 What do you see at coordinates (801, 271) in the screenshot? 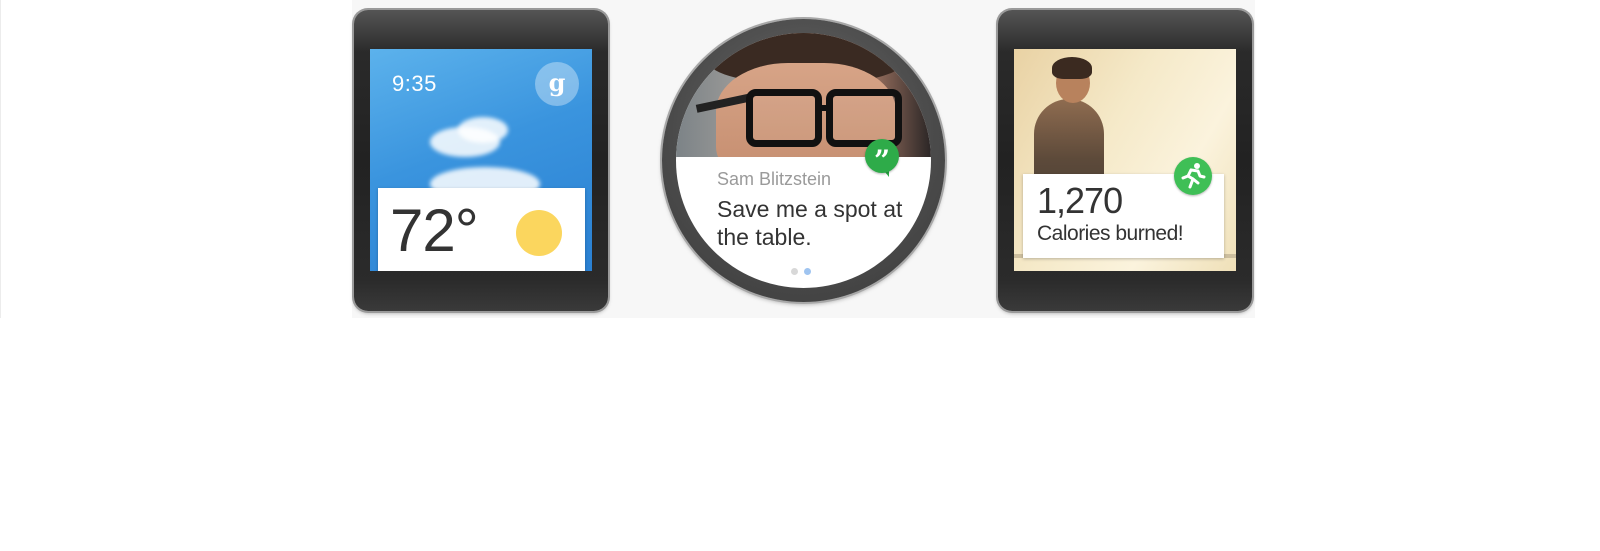
I see `page-indicator` at bounding box center [801, 271].